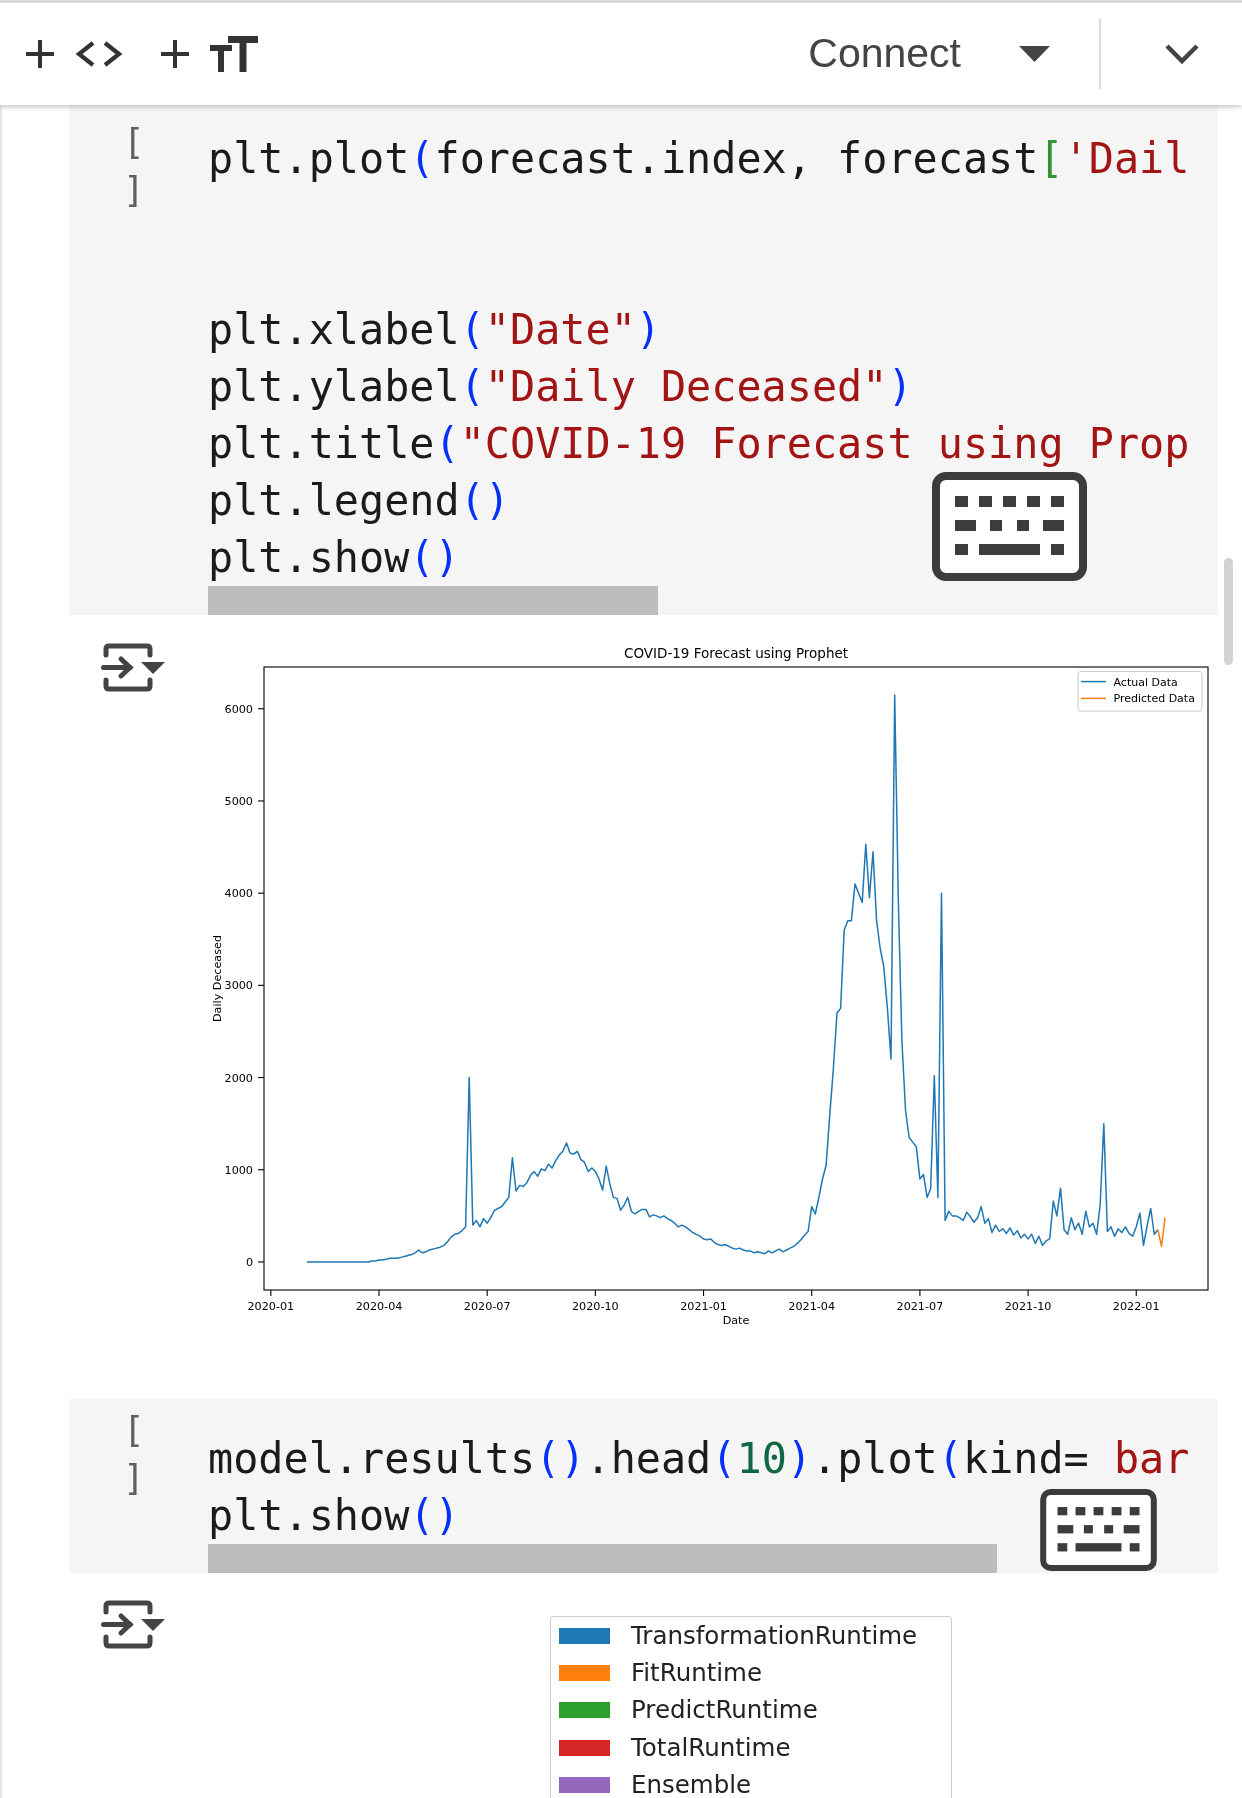  I want to click on y-tick-label: 3000, so click(238, 986).